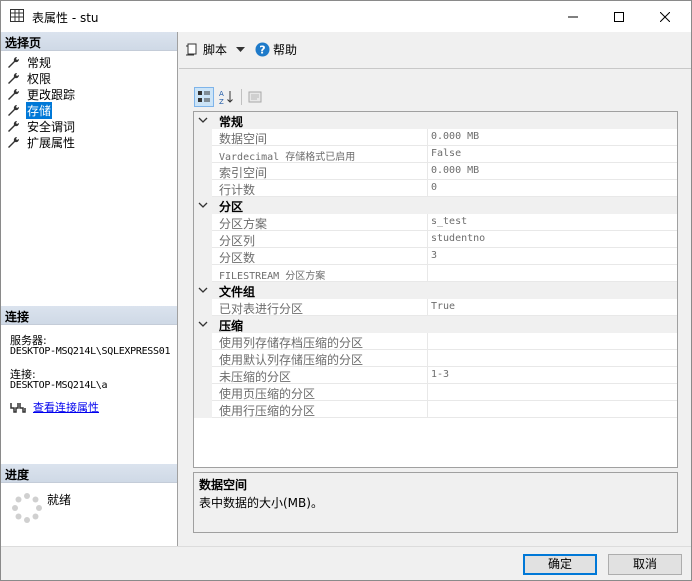 The height and width of the screenshot is (581, 692). I want to click on category-partition: 分区, so click(435, 205).